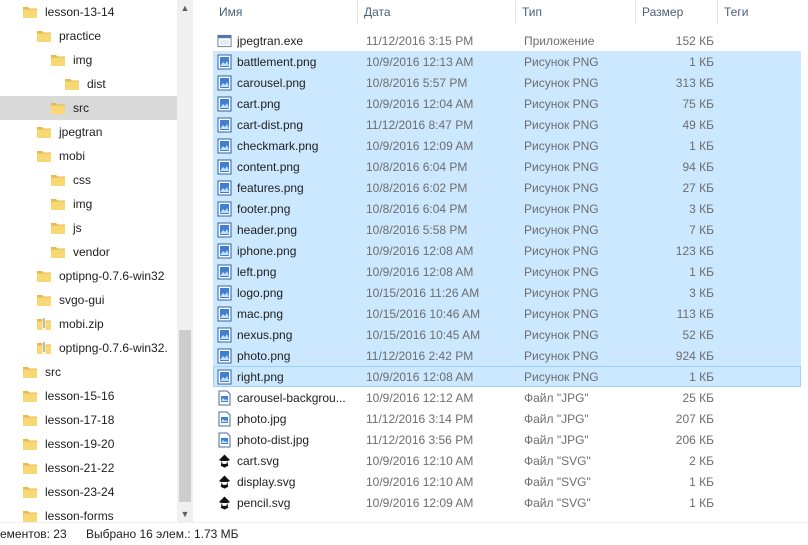 The height and width of the screenshot is (545, 808). What do you see at coordinates (423, 314) in the screenshot?
I see `file-date: 10/15/2016 10:46 AM` at bounding box center [423, 314].